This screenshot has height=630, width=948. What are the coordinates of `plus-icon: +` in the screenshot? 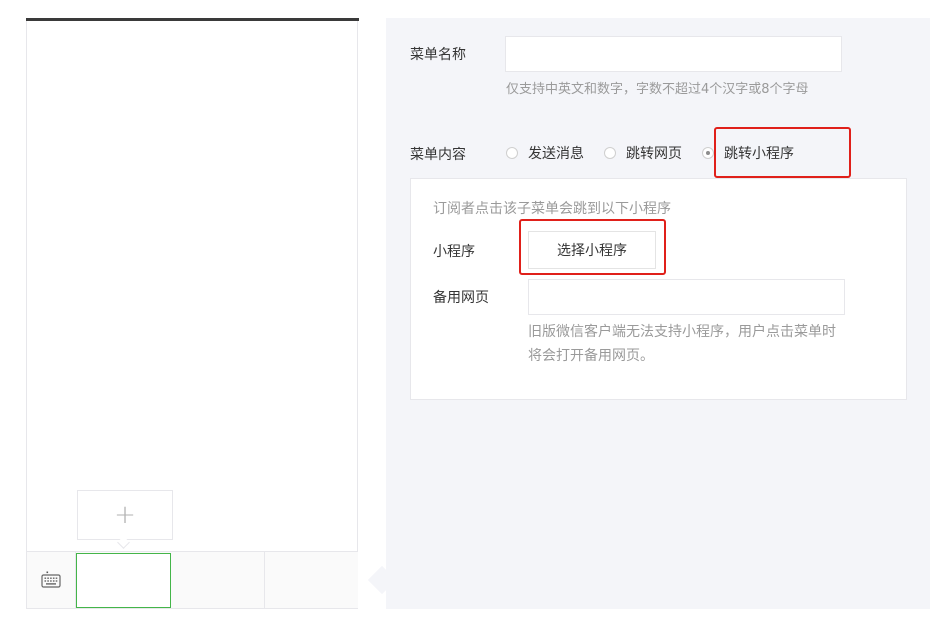 It's located at (125, 515).